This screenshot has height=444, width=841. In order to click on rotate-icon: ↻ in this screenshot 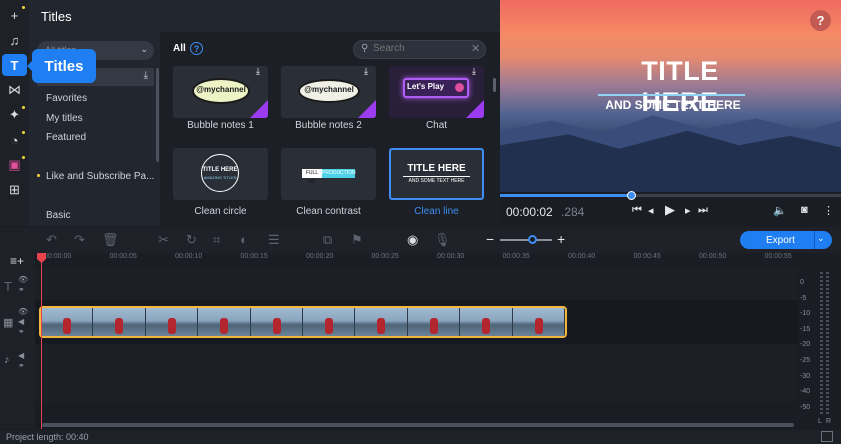, I will do `click(191, 240)`.